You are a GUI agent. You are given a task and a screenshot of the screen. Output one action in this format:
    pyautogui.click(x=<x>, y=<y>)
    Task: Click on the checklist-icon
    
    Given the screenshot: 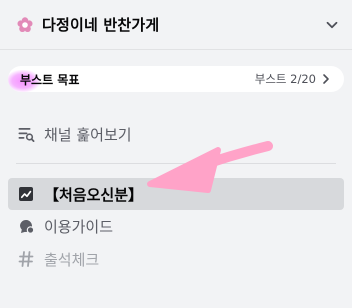 What is the action you would take?
    pyautogui.click(x=26, y=194)
    